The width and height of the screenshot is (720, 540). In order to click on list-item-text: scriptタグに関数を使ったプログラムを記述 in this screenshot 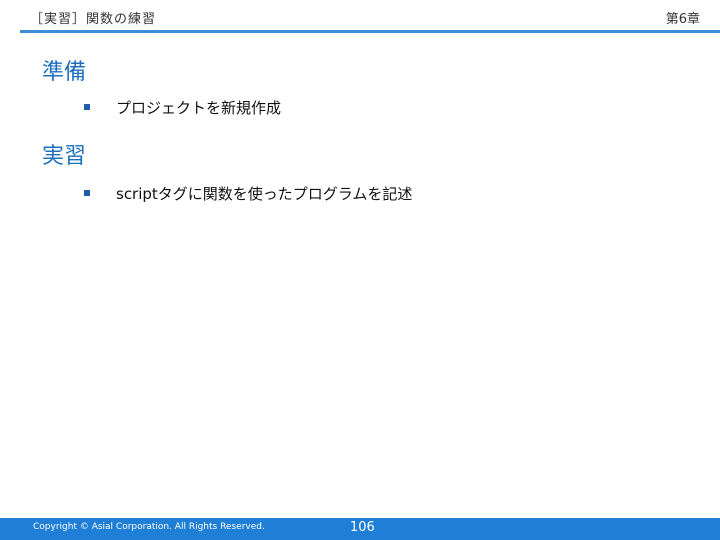, I will do `click(264, 193)`.